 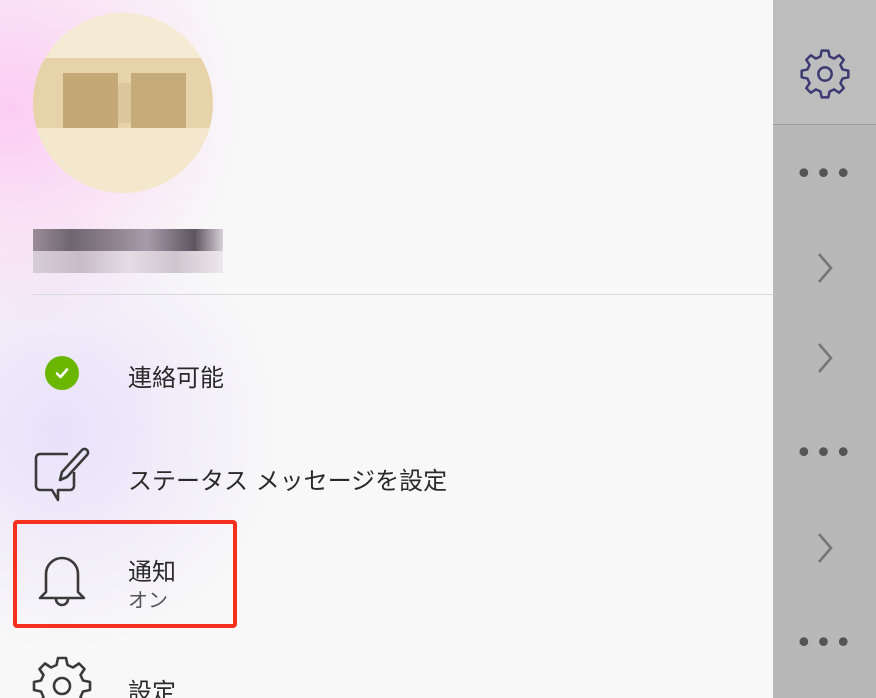 I want to click on background-header, so click(x=824, y=62).